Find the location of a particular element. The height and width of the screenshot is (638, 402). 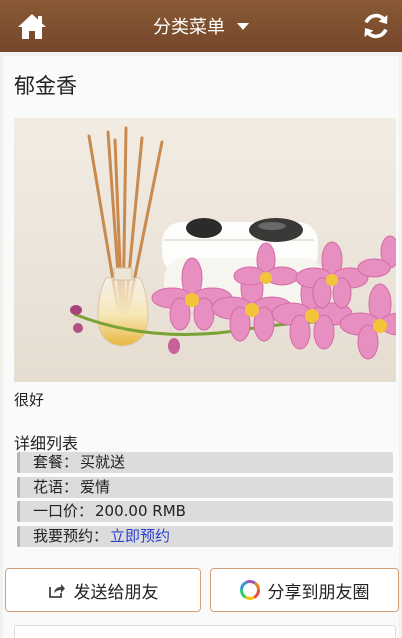

category-menu-dropdown: 分类菜单 is located at coordinates (201, 26).